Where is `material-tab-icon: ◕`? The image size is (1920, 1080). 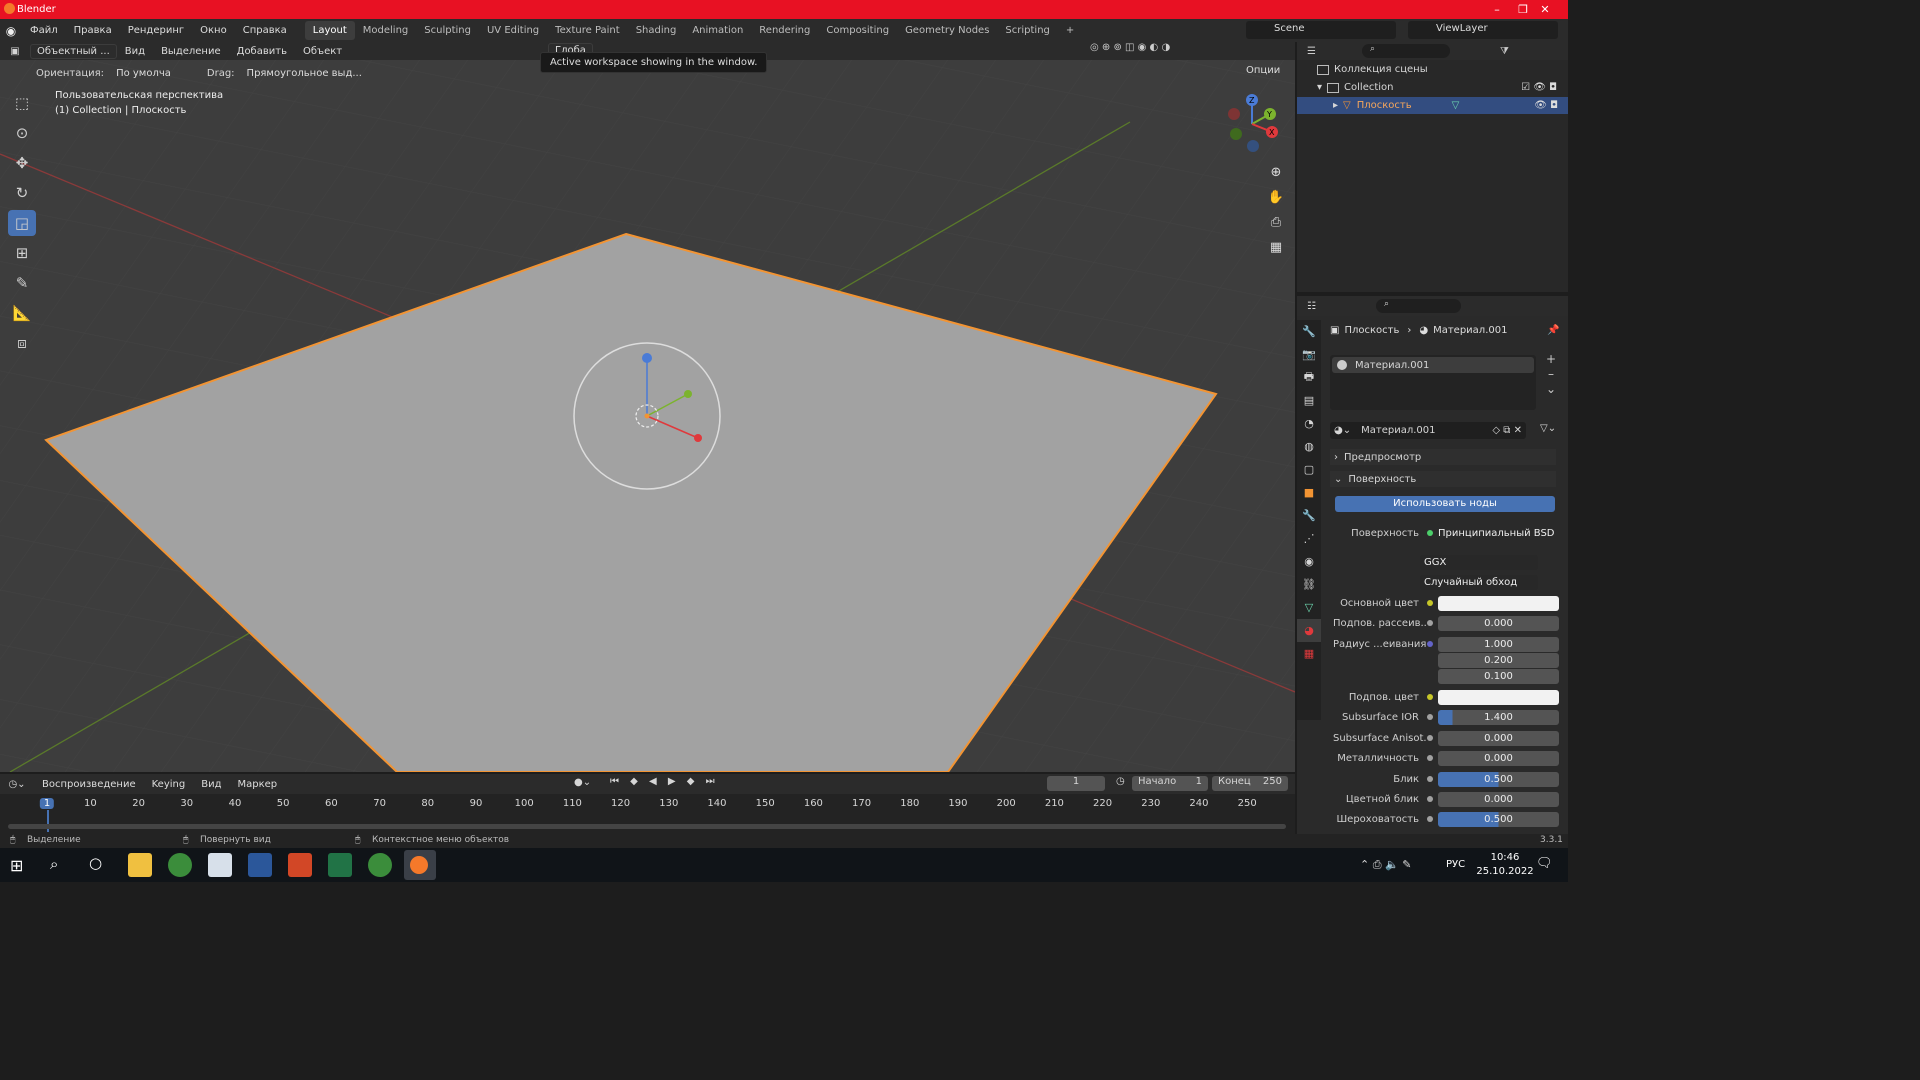 material-tab-icon: ◕ is located at coordinates (1309, 630).